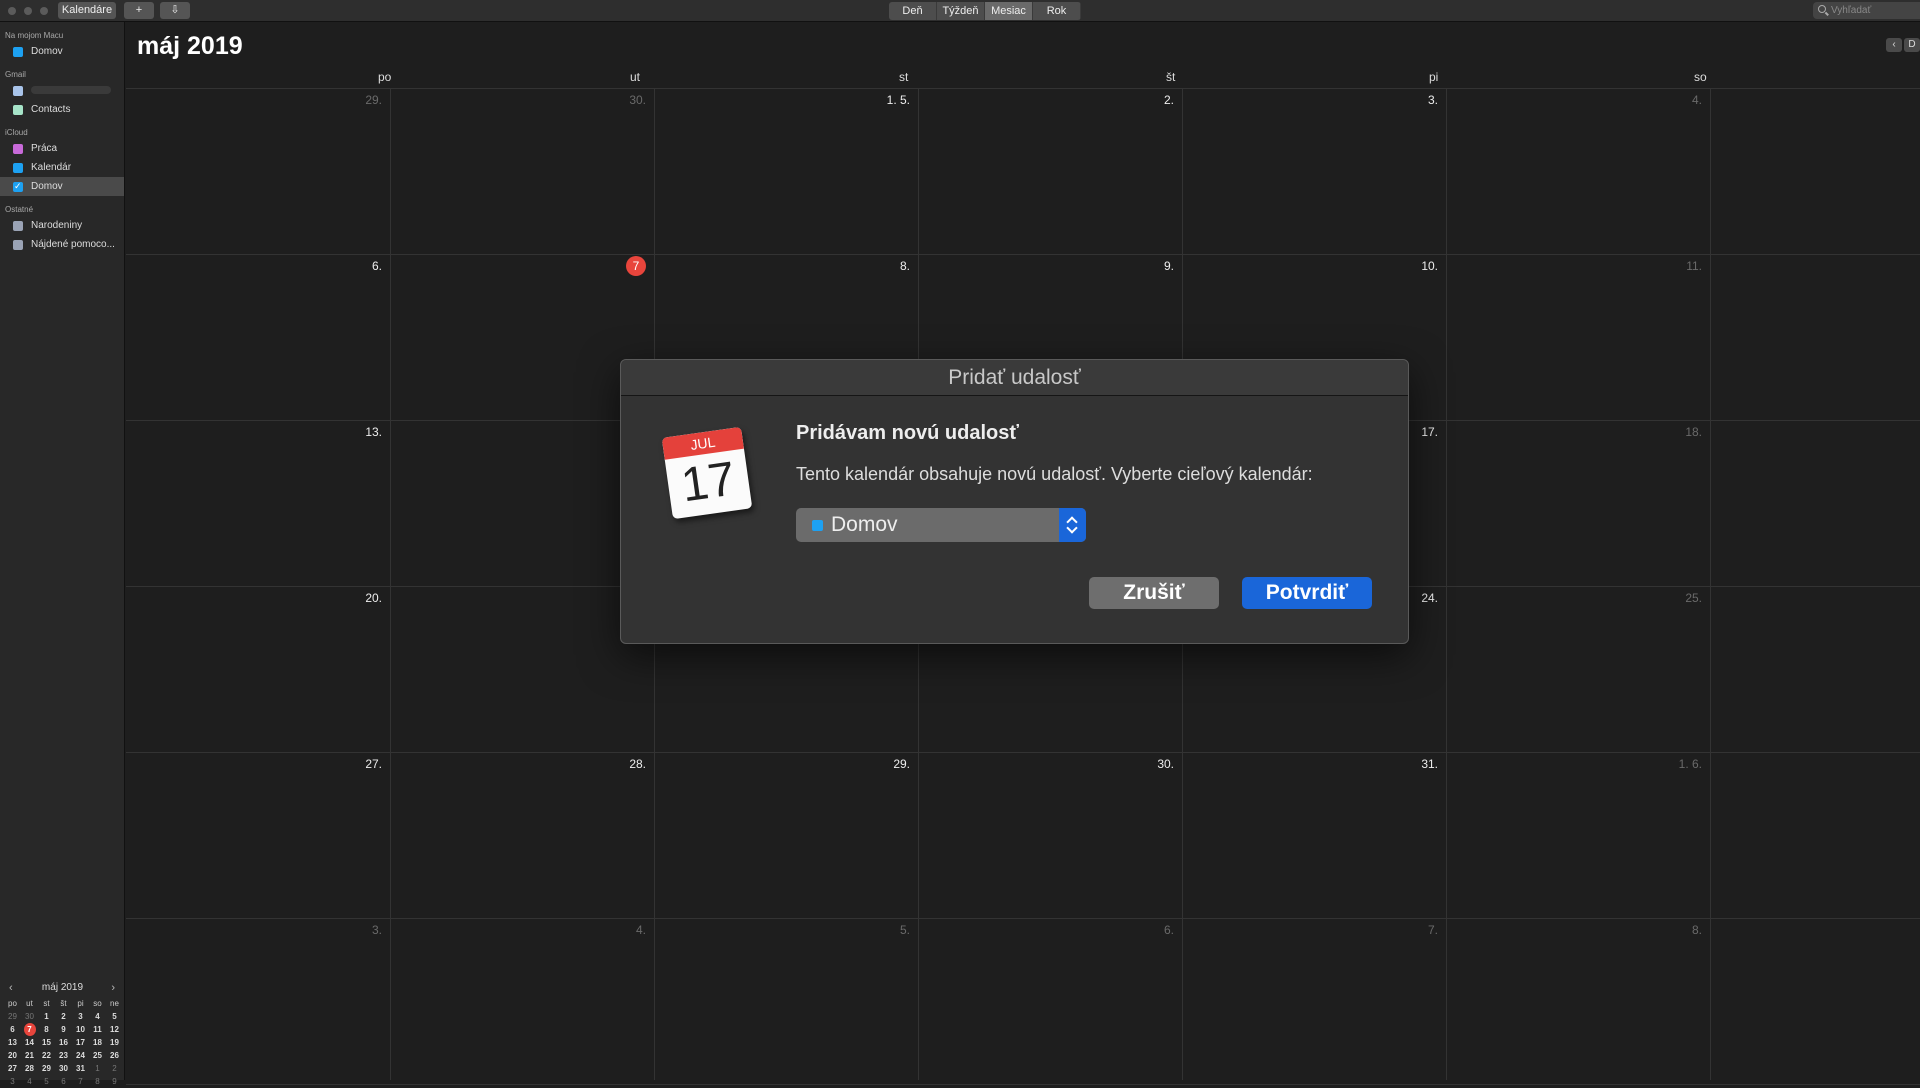  What do you see at coordinates (1014, 378) in the screenshot?
I see `dialog-title: Pridať udalosť` at bounding box center [1014, 378].